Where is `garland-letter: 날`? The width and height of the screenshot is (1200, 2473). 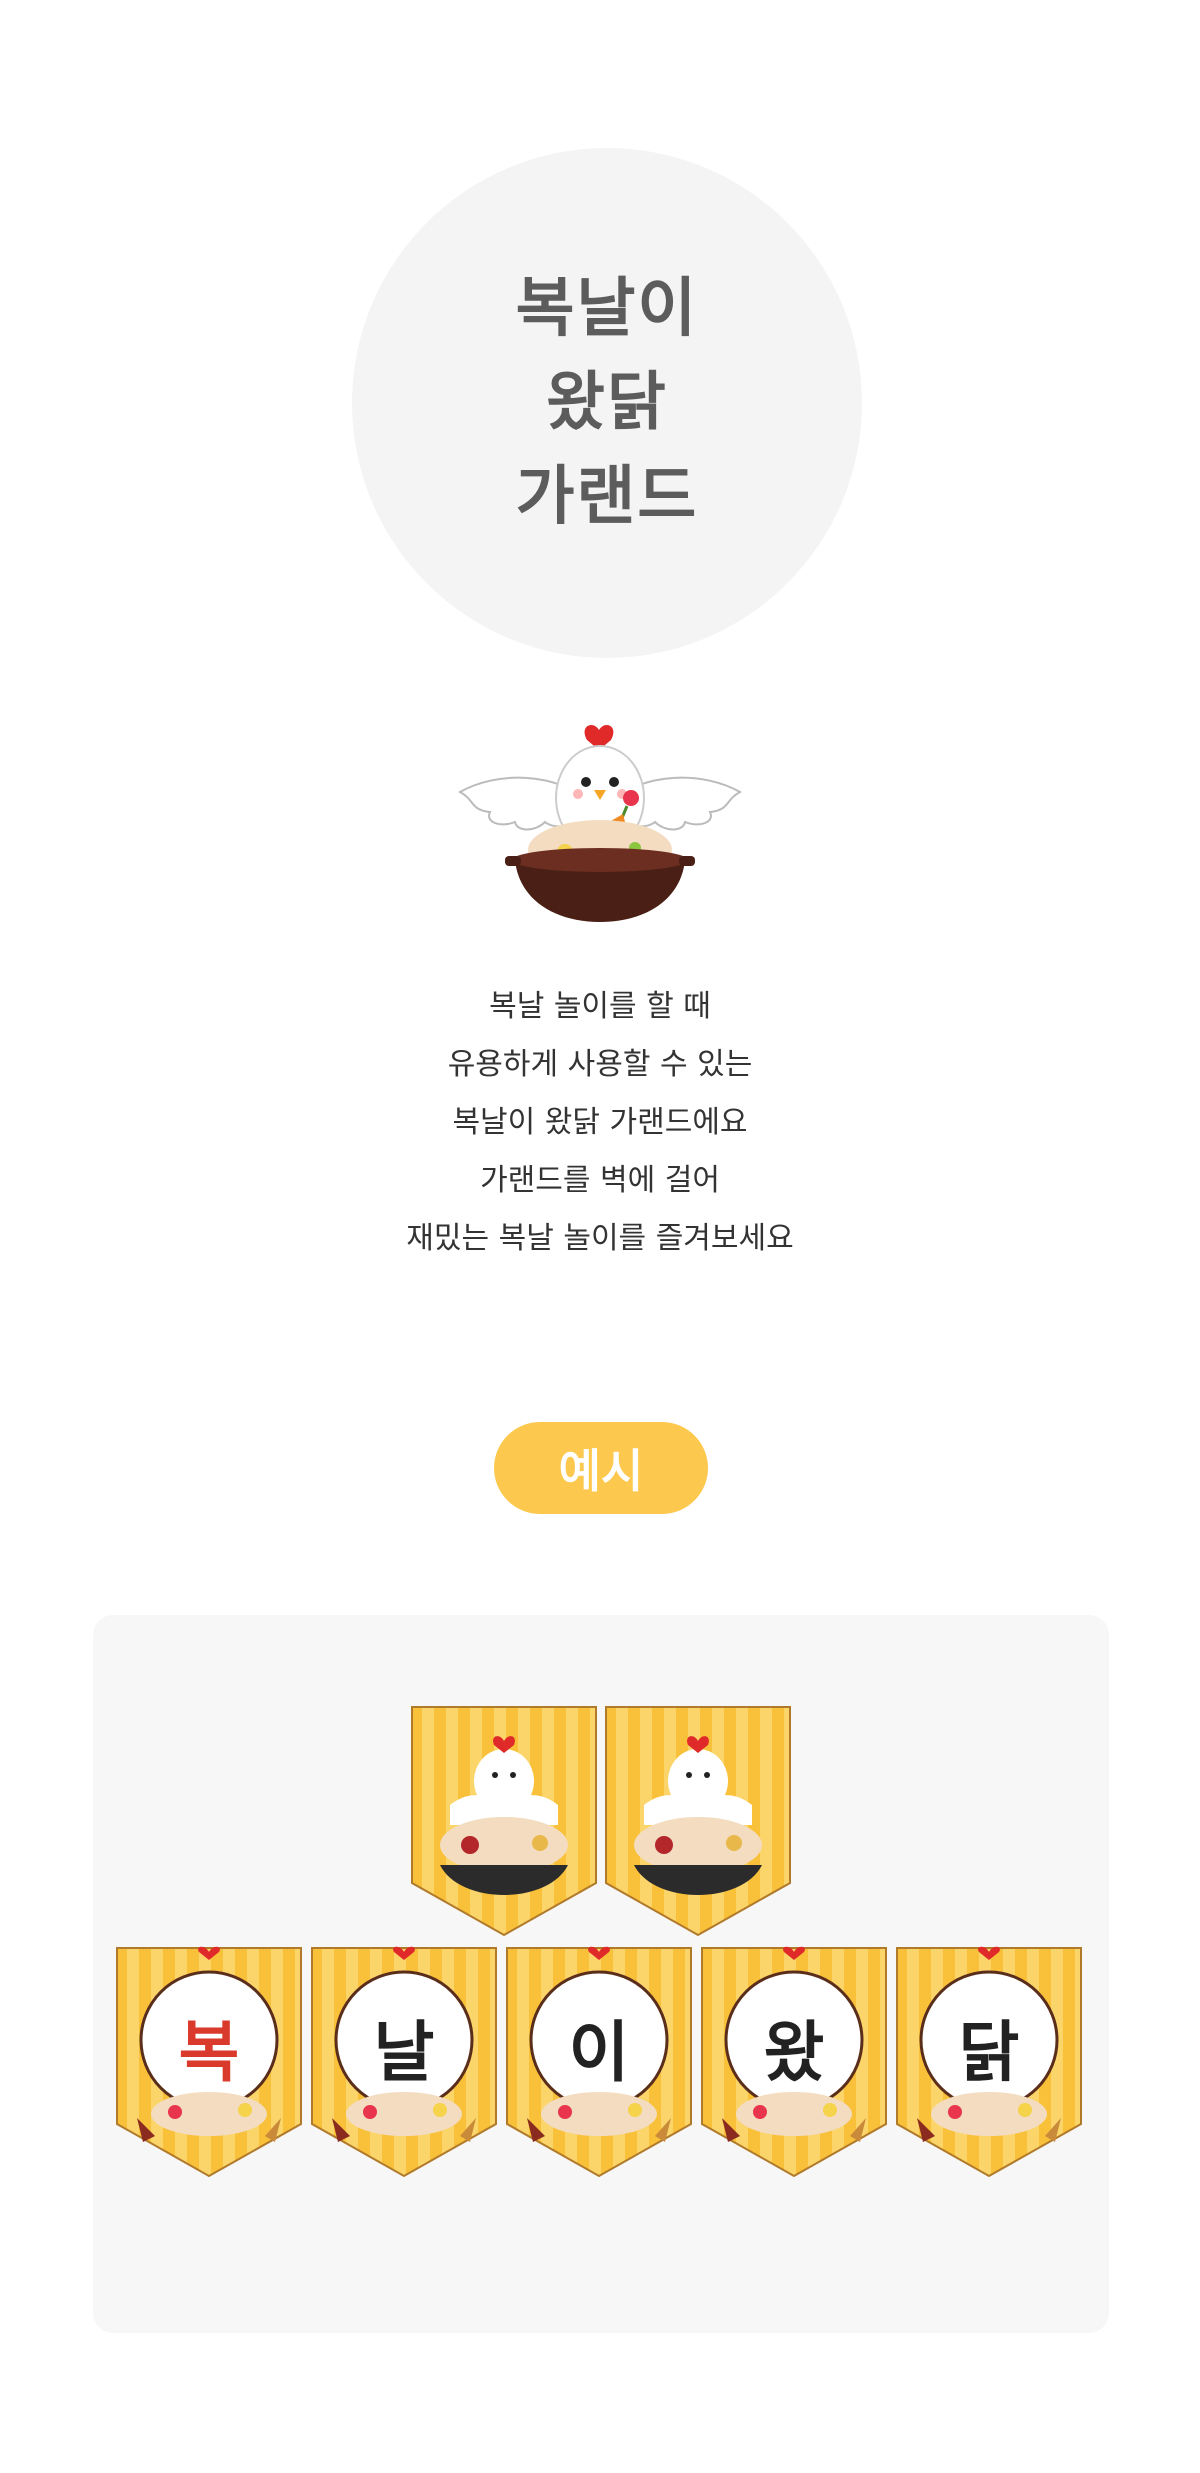 garland-letter: 날 is located at coordinates (404, 2052).